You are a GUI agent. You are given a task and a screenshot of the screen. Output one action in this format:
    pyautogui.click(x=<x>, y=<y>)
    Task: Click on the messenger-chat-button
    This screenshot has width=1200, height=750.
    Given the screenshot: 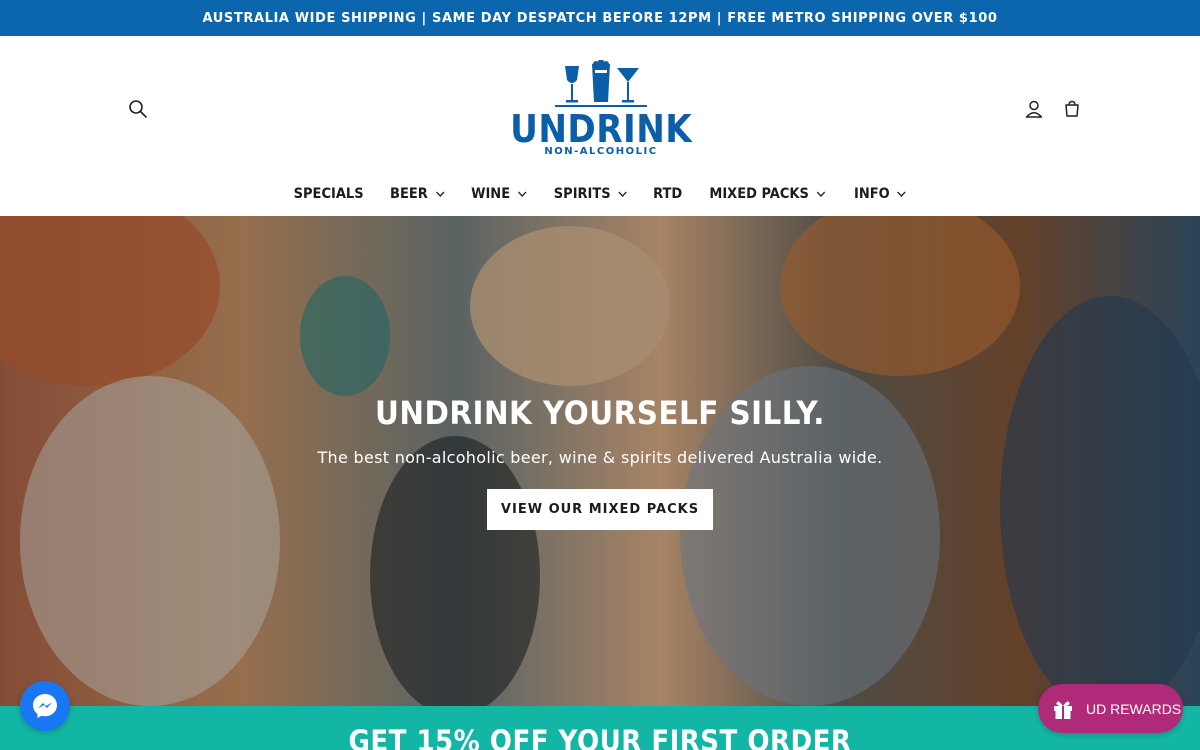 What is the action you would take?
    pyautogui.click(x=45, y=706)
    